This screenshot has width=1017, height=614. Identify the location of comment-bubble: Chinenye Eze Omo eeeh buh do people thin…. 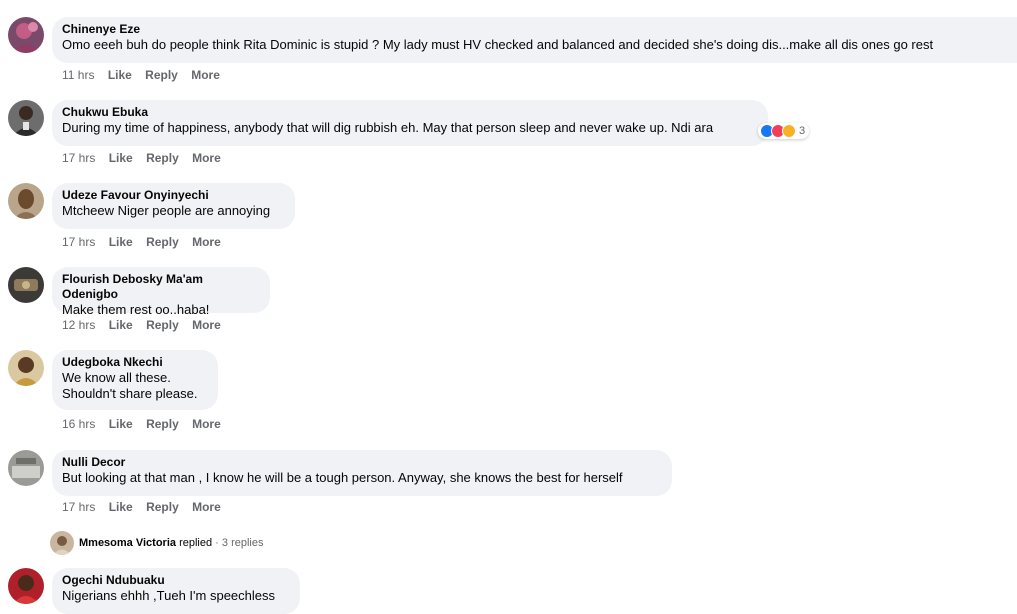
(534, 40).